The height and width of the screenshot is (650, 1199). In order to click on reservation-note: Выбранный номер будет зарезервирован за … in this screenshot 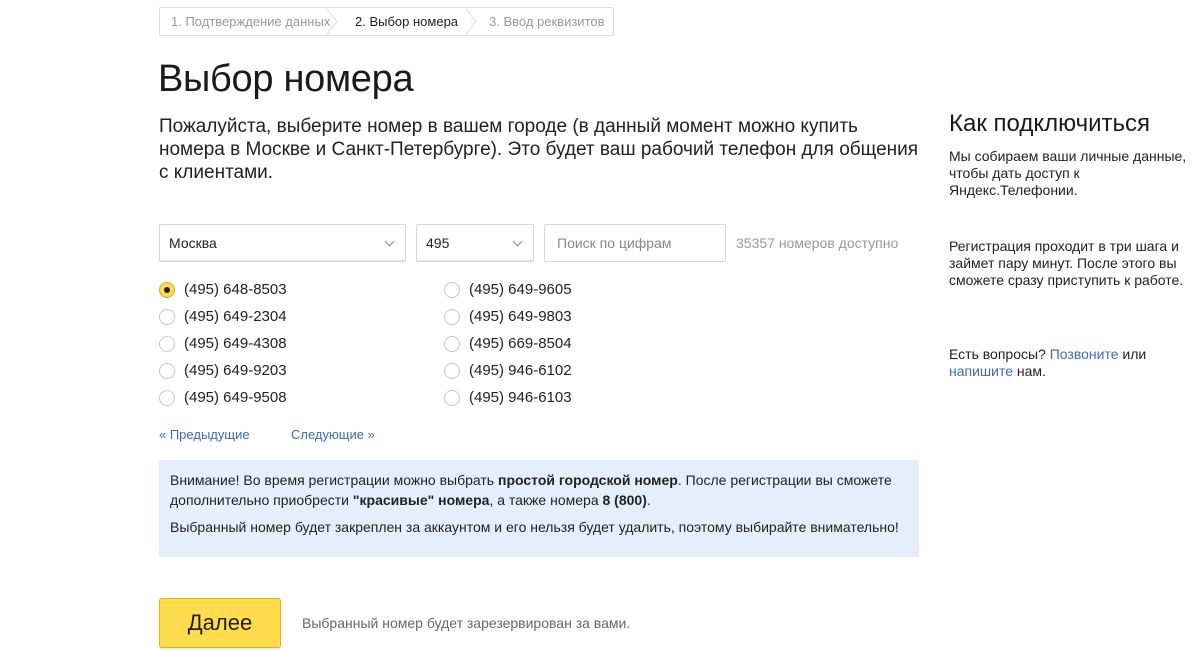, I will do `click(466, 623)`.